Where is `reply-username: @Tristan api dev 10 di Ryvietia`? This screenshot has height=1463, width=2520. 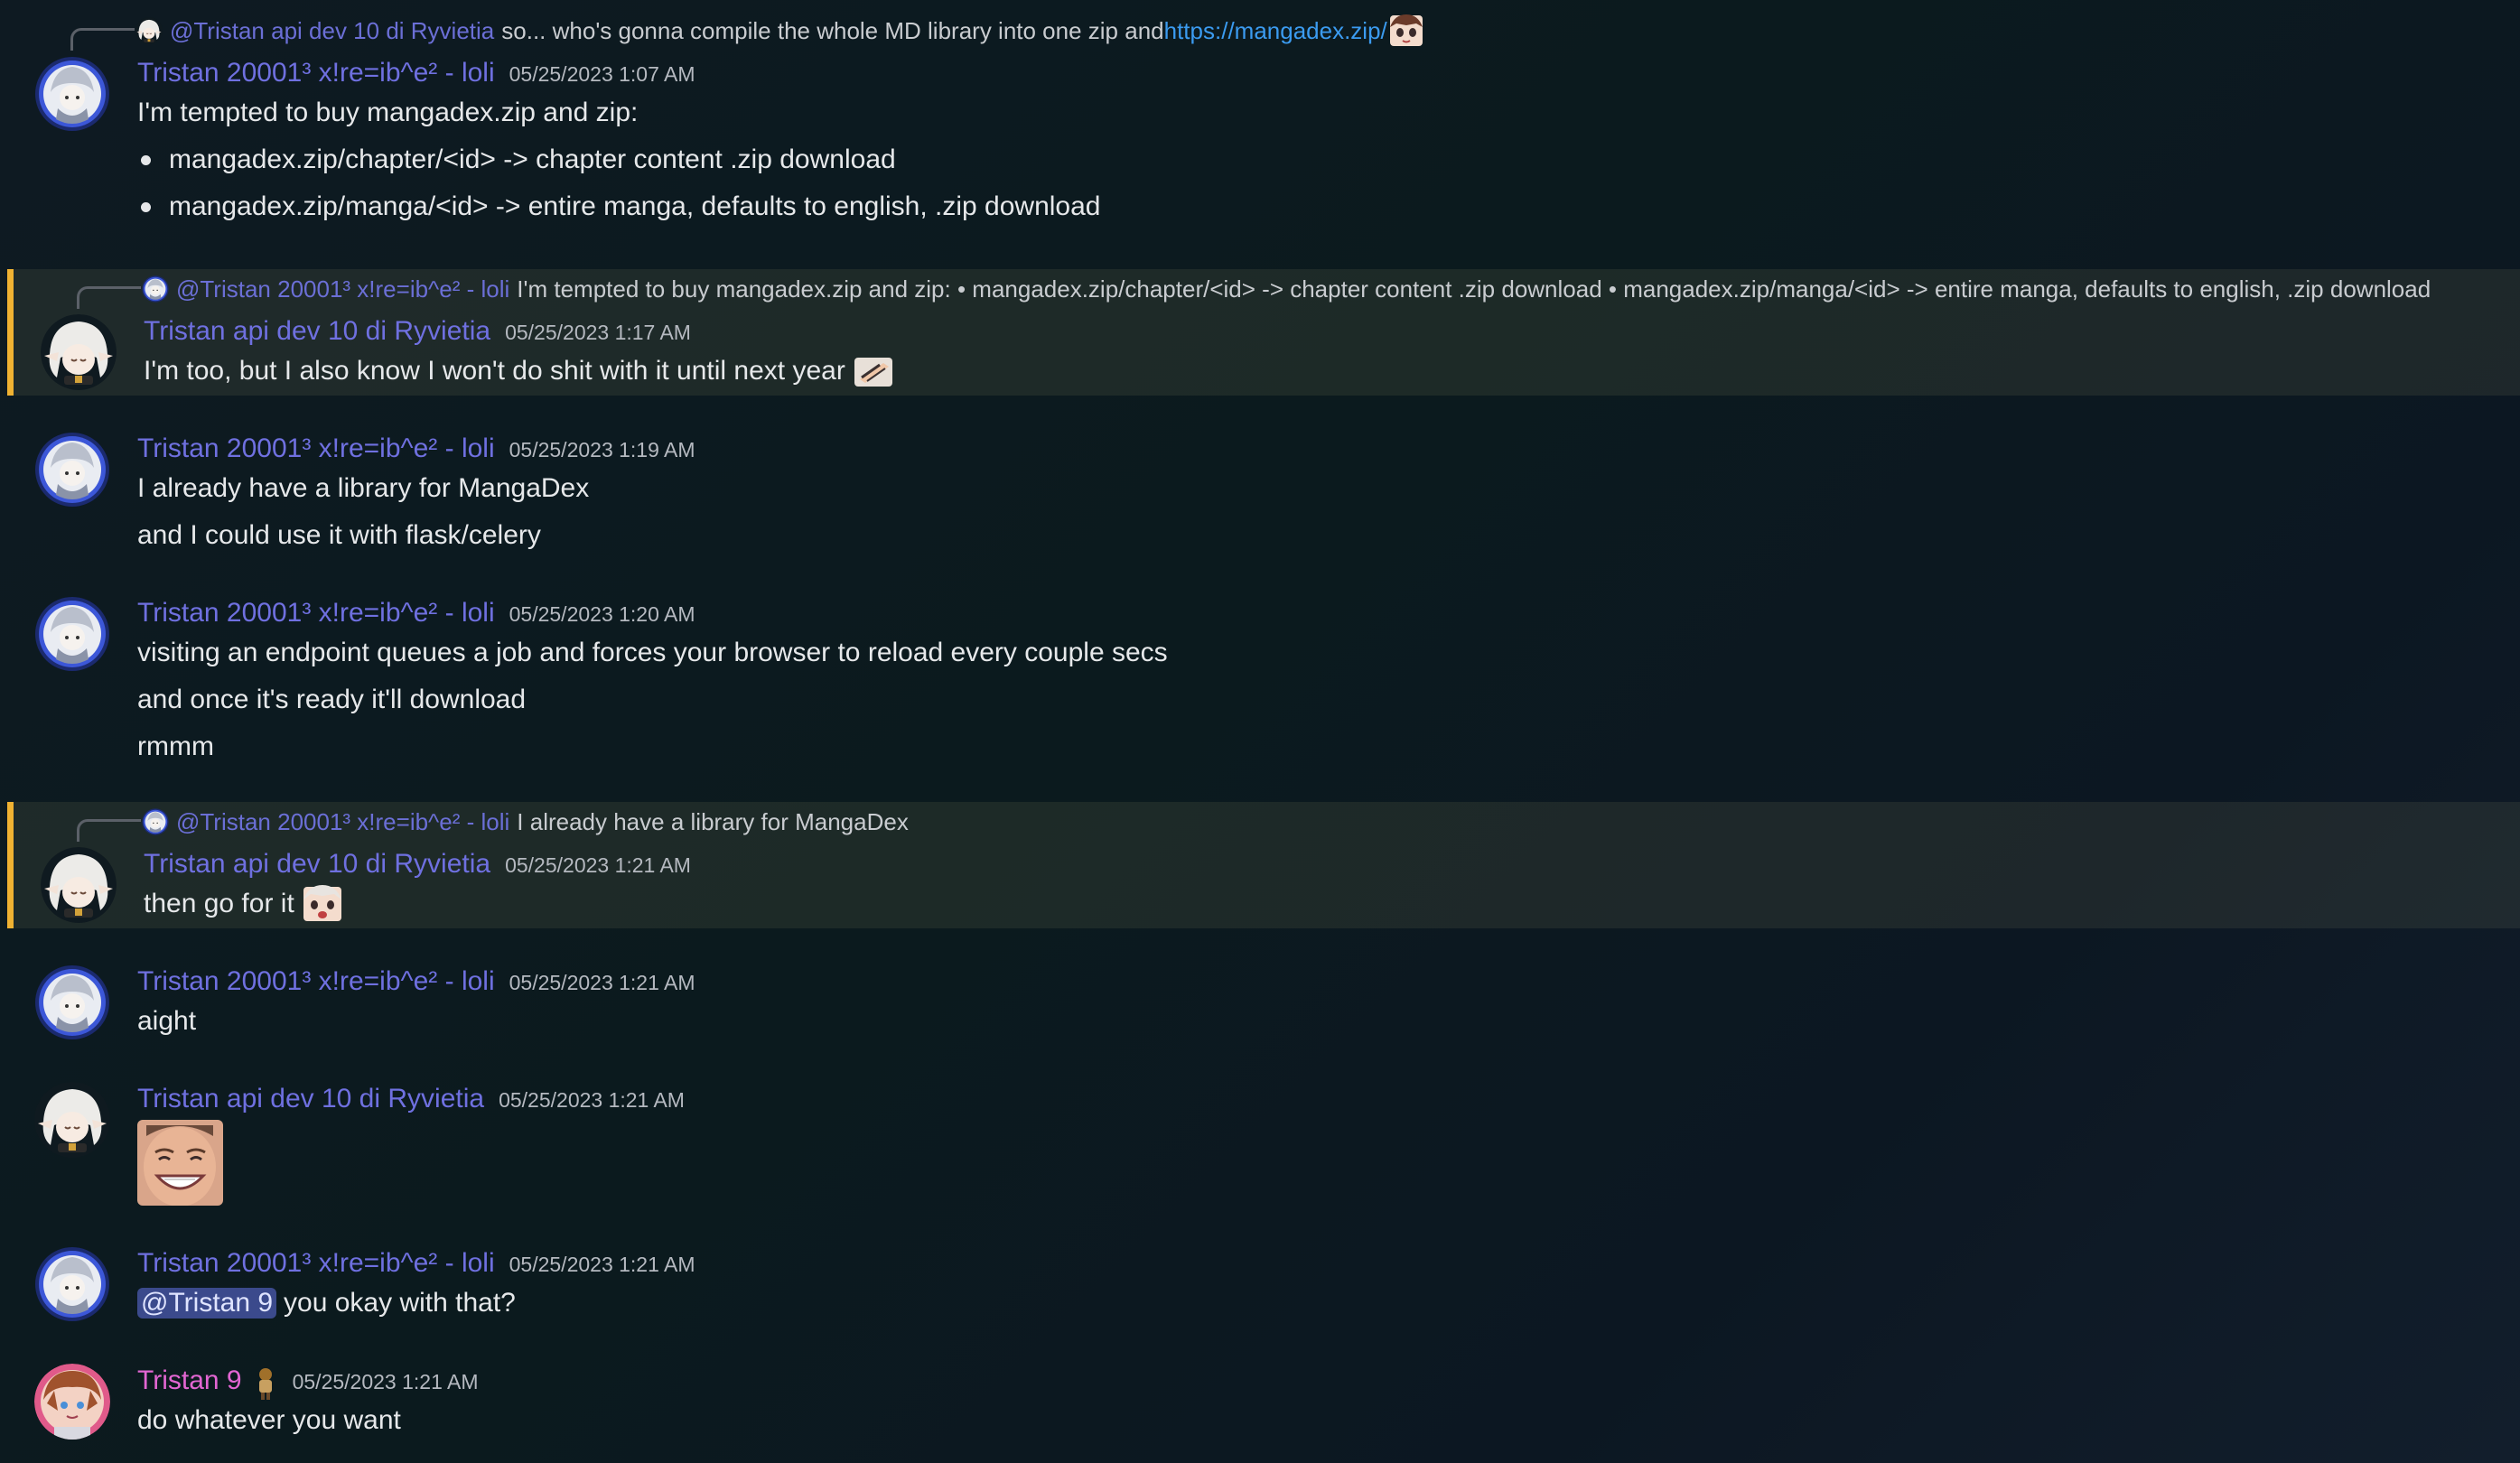 reply-username: @Tristan api dev 10 di Ryvietia is located at coordinates (332, 31).